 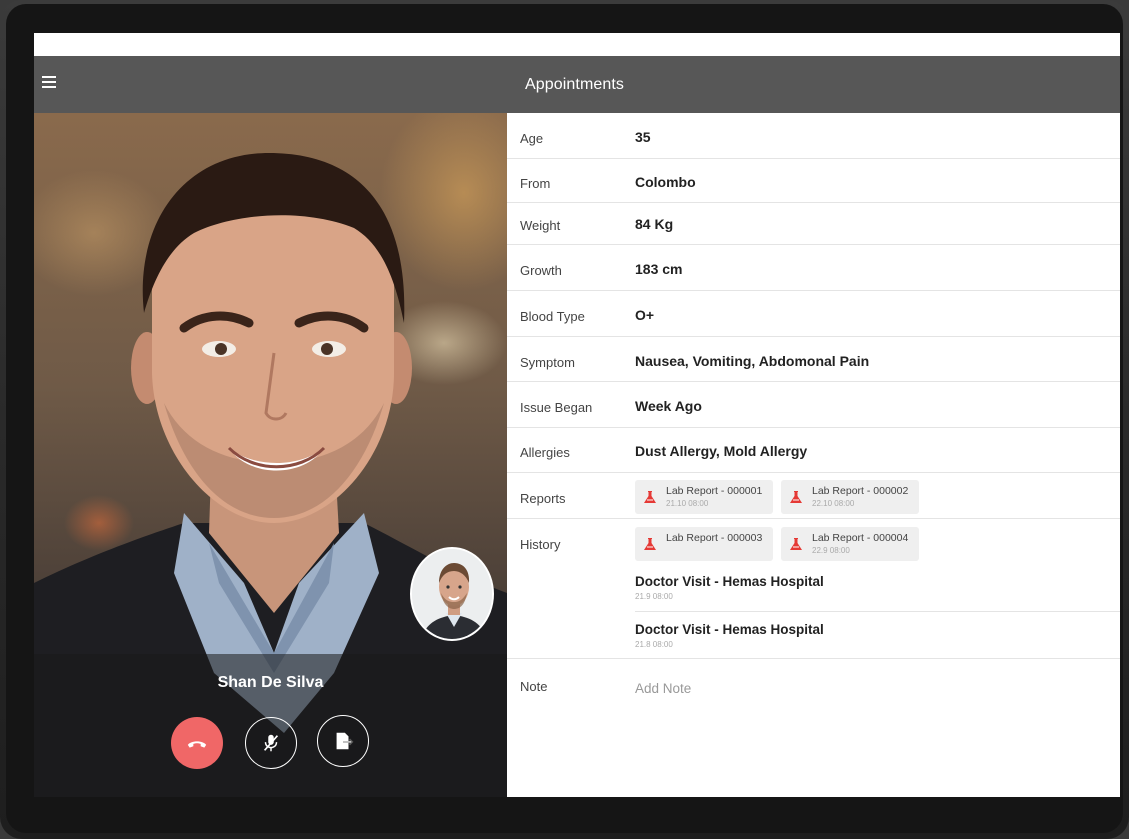 I want to click on status-bar, so click(x=577, y=44).